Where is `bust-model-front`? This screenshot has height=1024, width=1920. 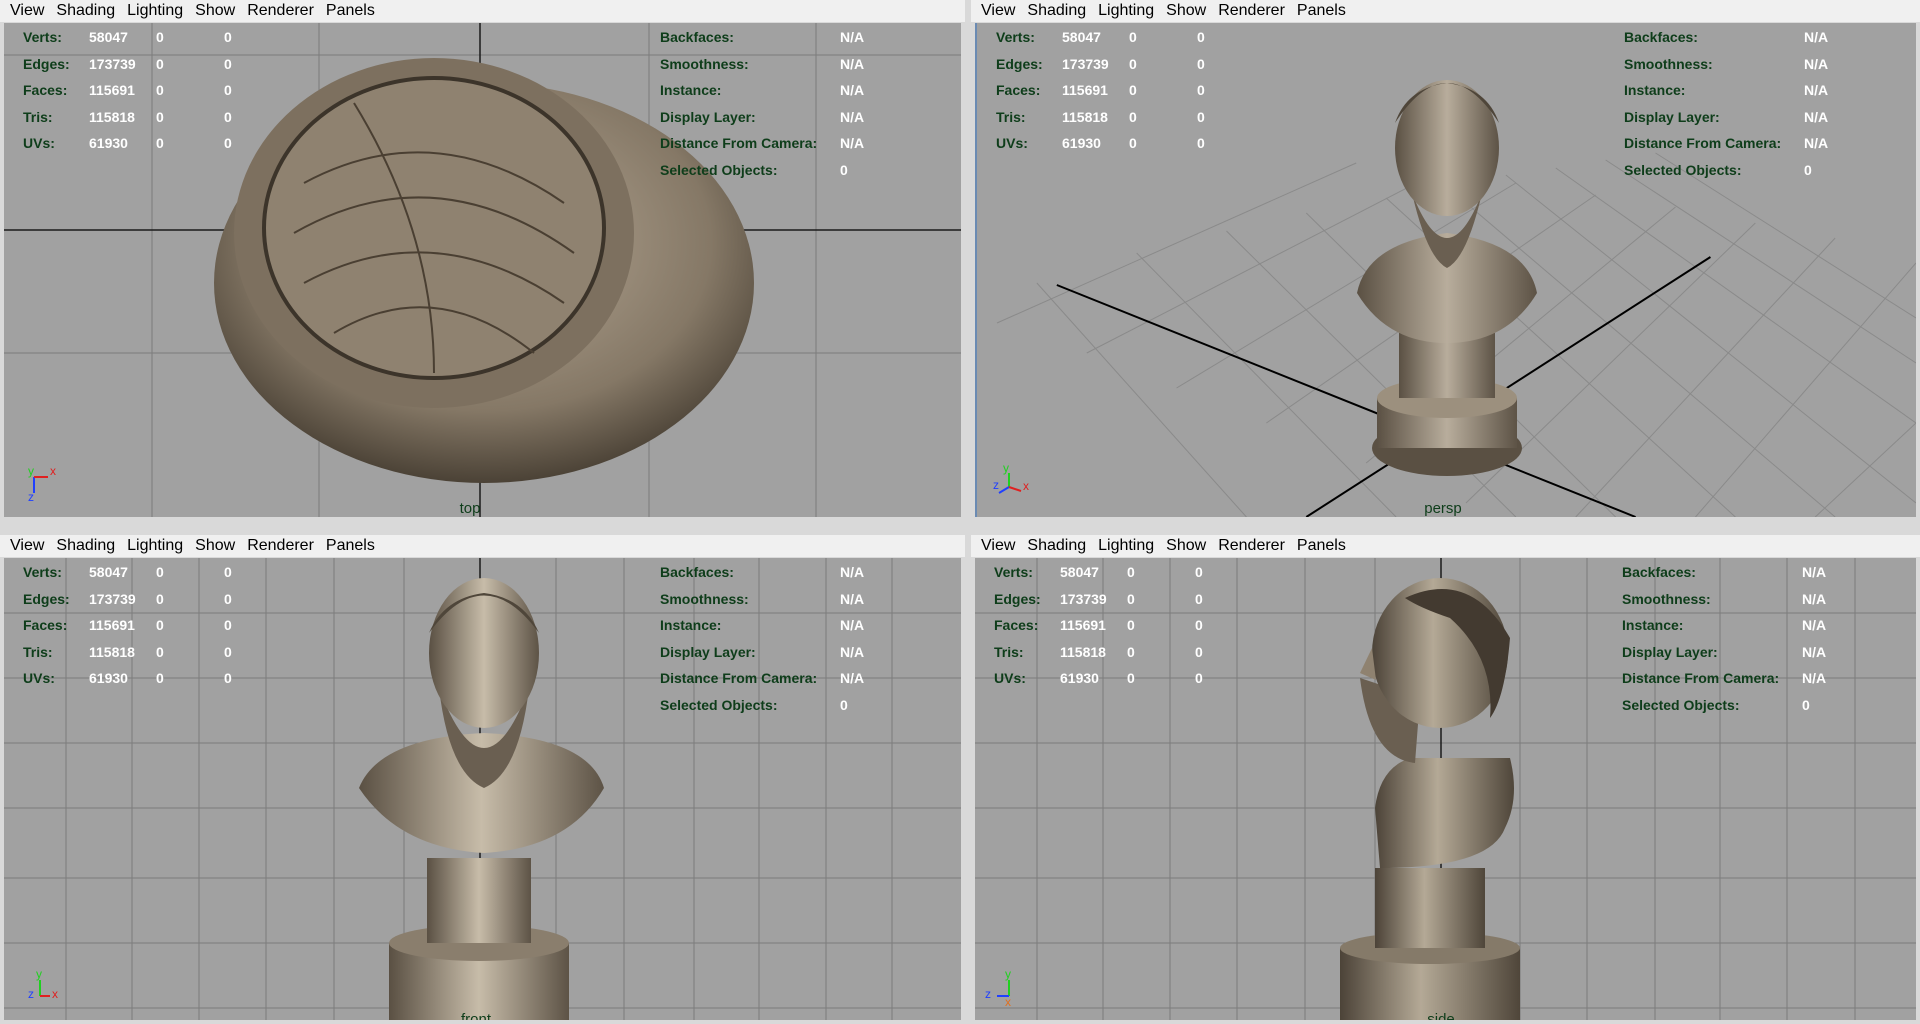
bust-model-front is located at coordinates (484, 794).